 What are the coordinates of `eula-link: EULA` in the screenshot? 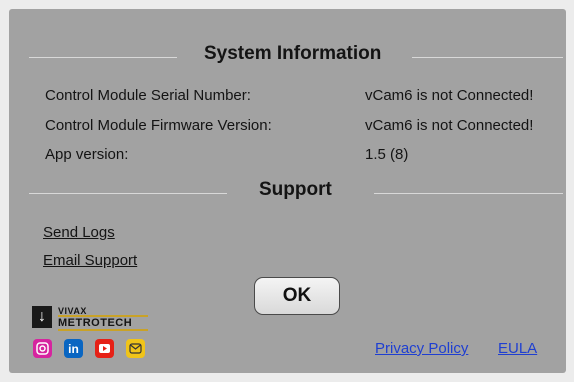 It's located at (517, 348).